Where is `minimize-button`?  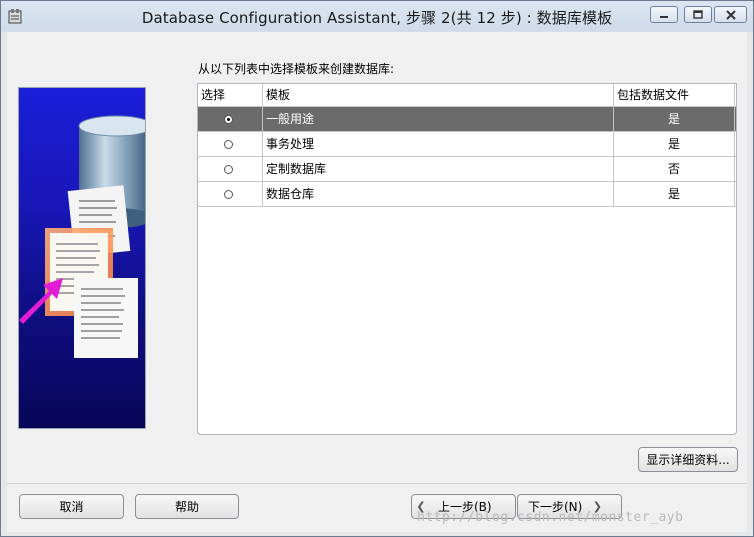 minimize-button is located at coordinates (664, 14).